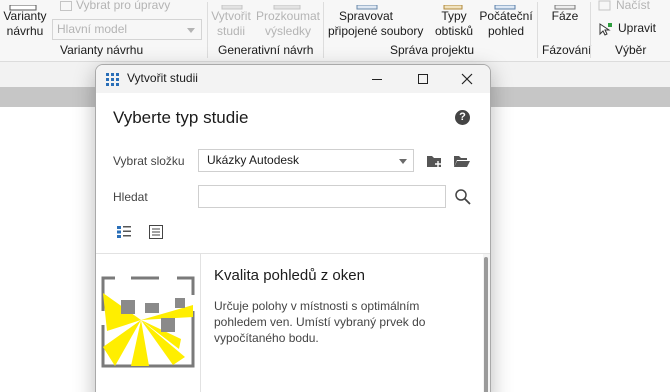 This screenshot has width=670, height=392. What do you see at coordinates (432, 50) in the screenshot?
I see `project-management-group-label: Správa projektu` at bounding box center [432, 50].